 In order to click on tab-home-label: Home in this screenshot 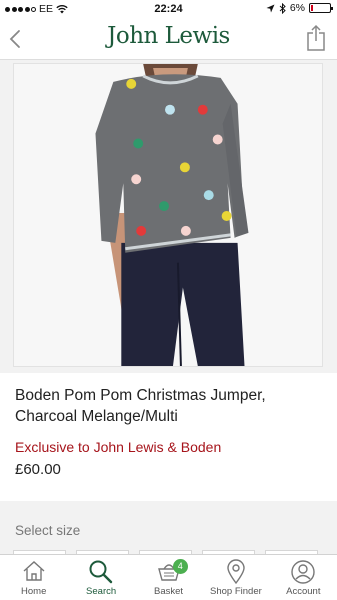, I will do `click(34, 591)`.